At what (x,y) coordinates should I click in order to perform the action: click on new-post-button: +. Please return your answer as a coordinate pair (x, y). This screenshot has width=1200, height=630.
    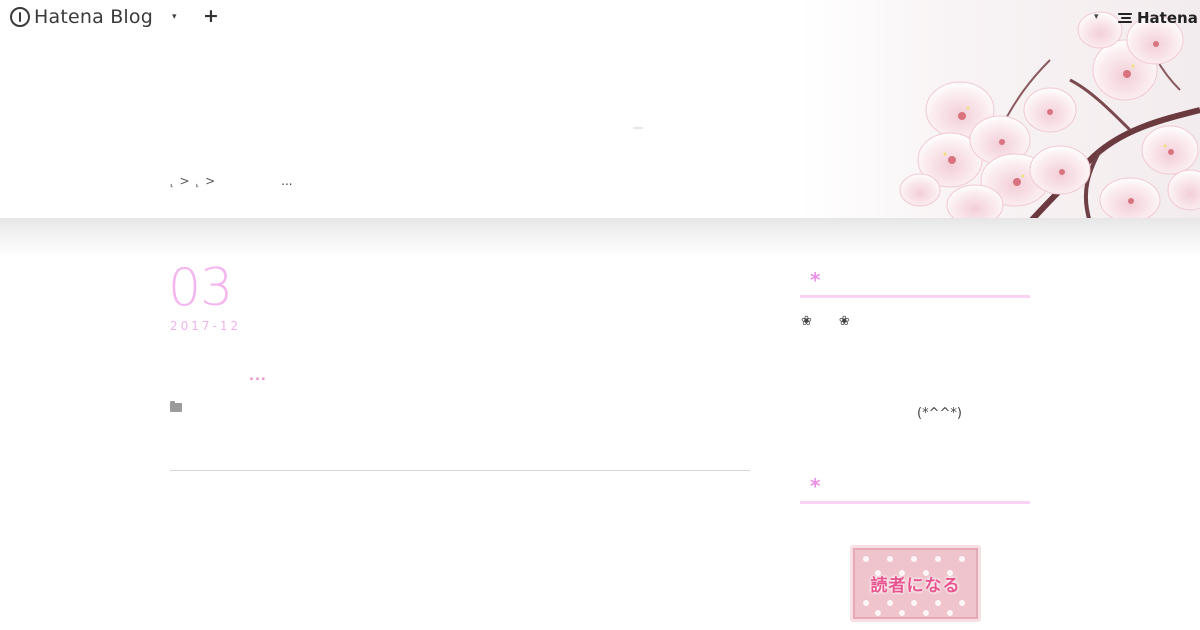
    Looking at the image, I should click on (211, 16).